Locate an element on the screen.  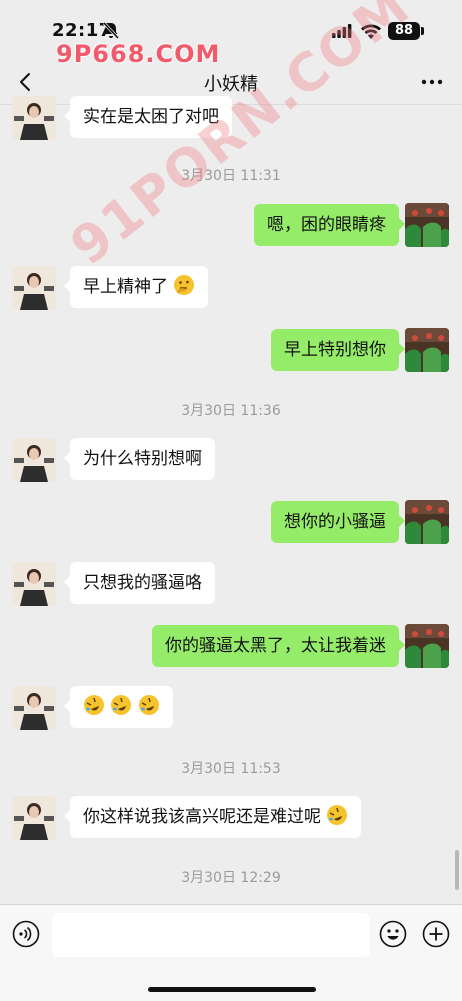
message-bubble-incoming: 早上精神了 is located at coordinates (136, 287).